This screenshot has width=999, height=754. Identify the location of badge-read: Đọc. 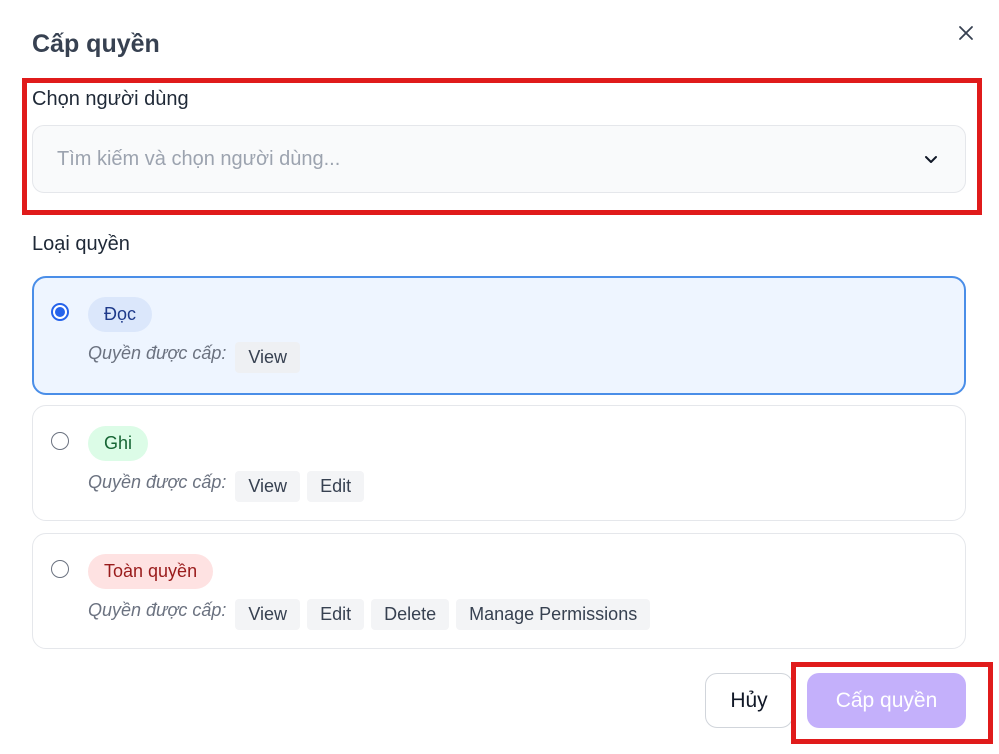
(120, 314).